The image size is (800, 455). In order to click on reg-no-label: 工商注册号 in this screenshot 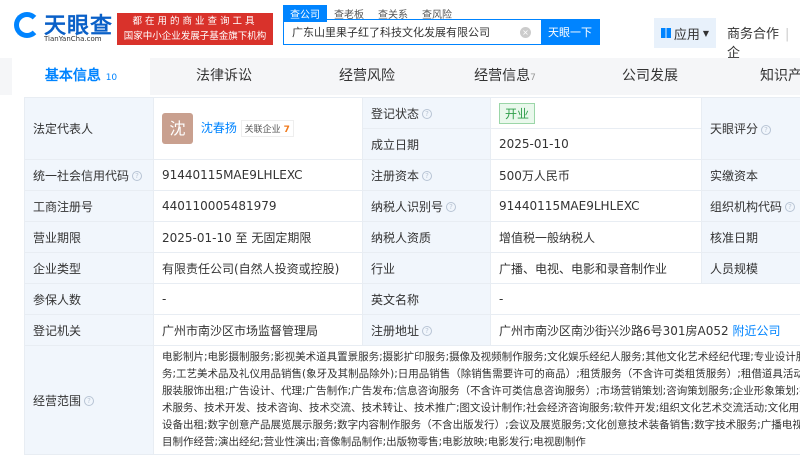, I will do `click(89, 206)`.